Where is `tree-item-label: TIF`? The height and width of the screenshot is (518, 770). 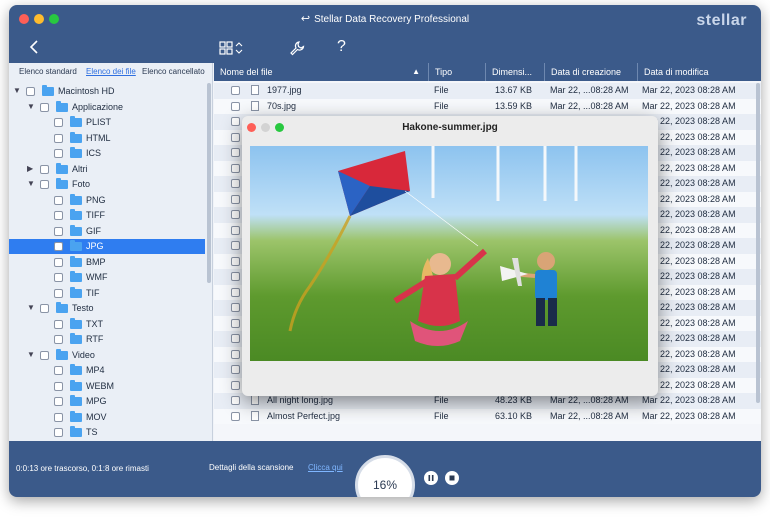 tree-item-label: TIF is located at coordinates (93, 292).